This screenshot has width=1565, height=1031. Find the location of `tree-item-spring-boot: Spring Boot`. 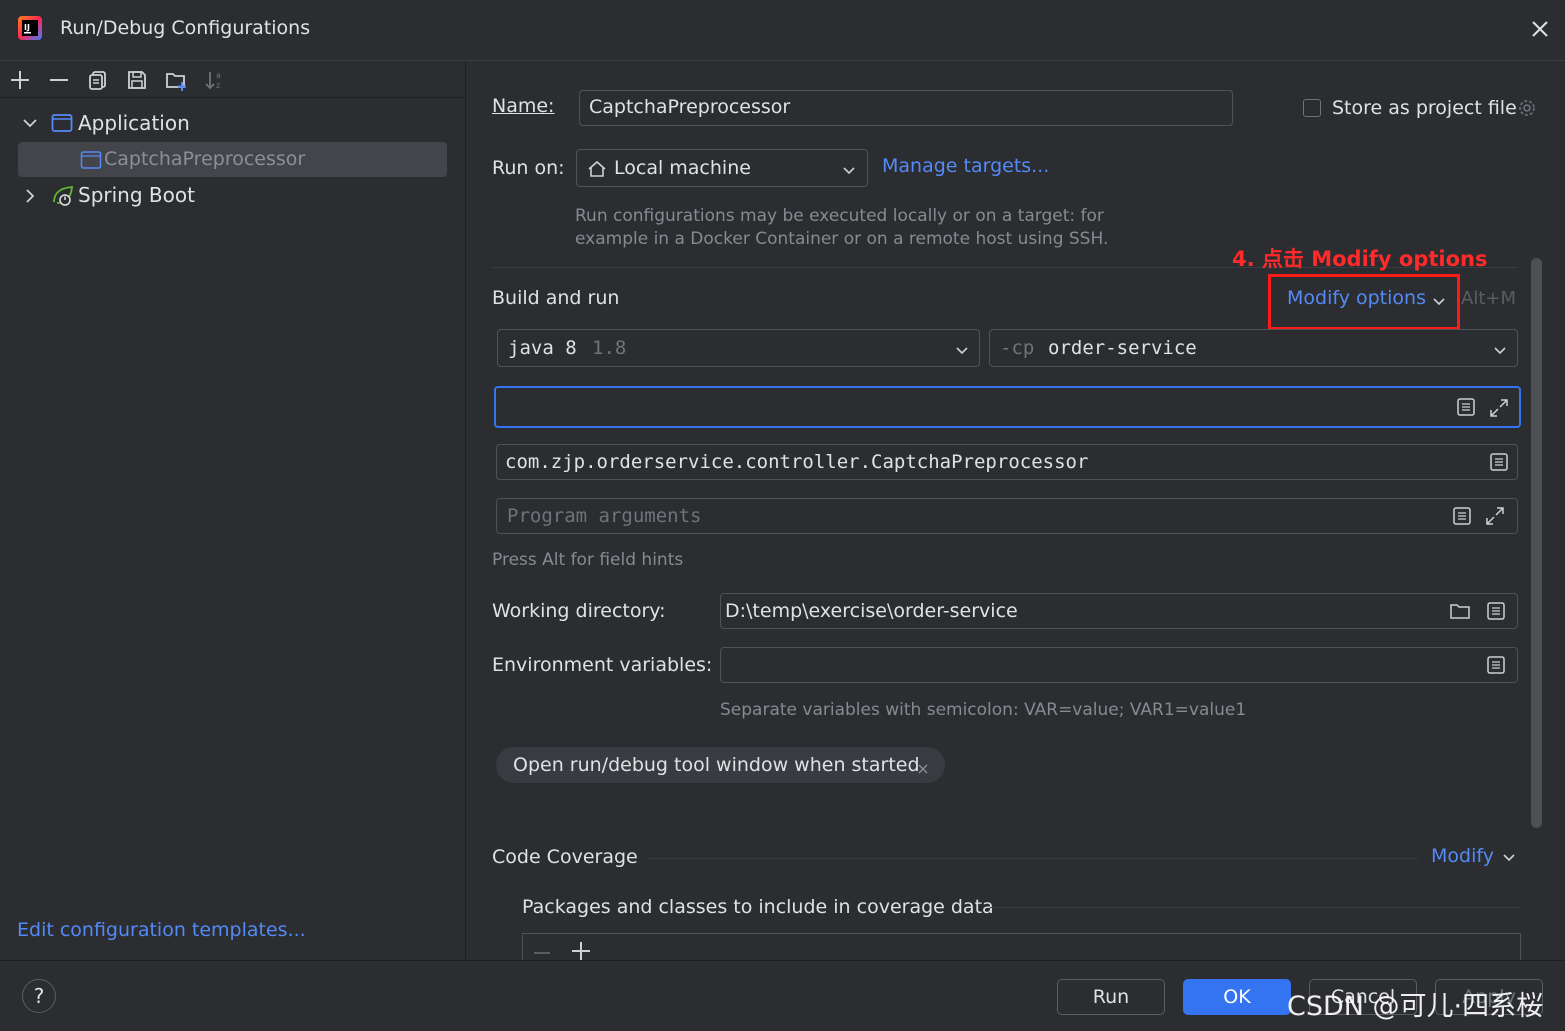

tree-item-spring-boot: Spring Boot is located at coordinates (136, 195).